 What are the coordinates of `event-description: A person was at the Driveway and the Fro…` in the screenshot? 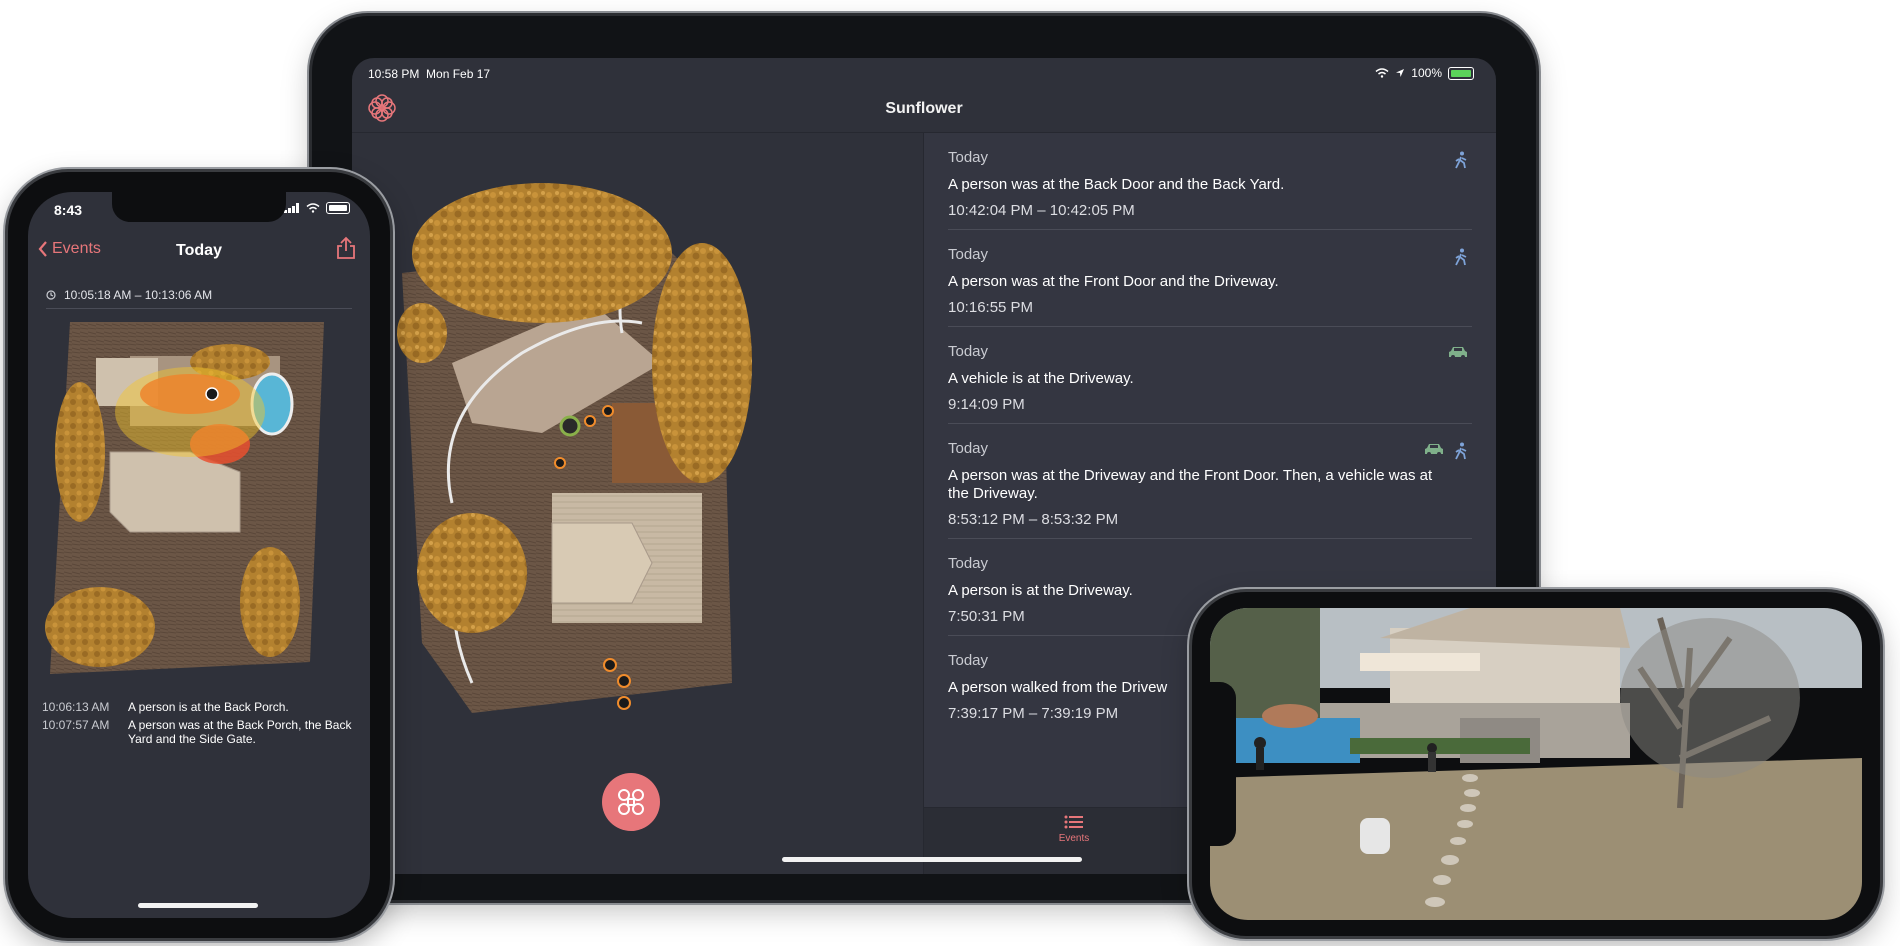 It's located at (1190, 484).